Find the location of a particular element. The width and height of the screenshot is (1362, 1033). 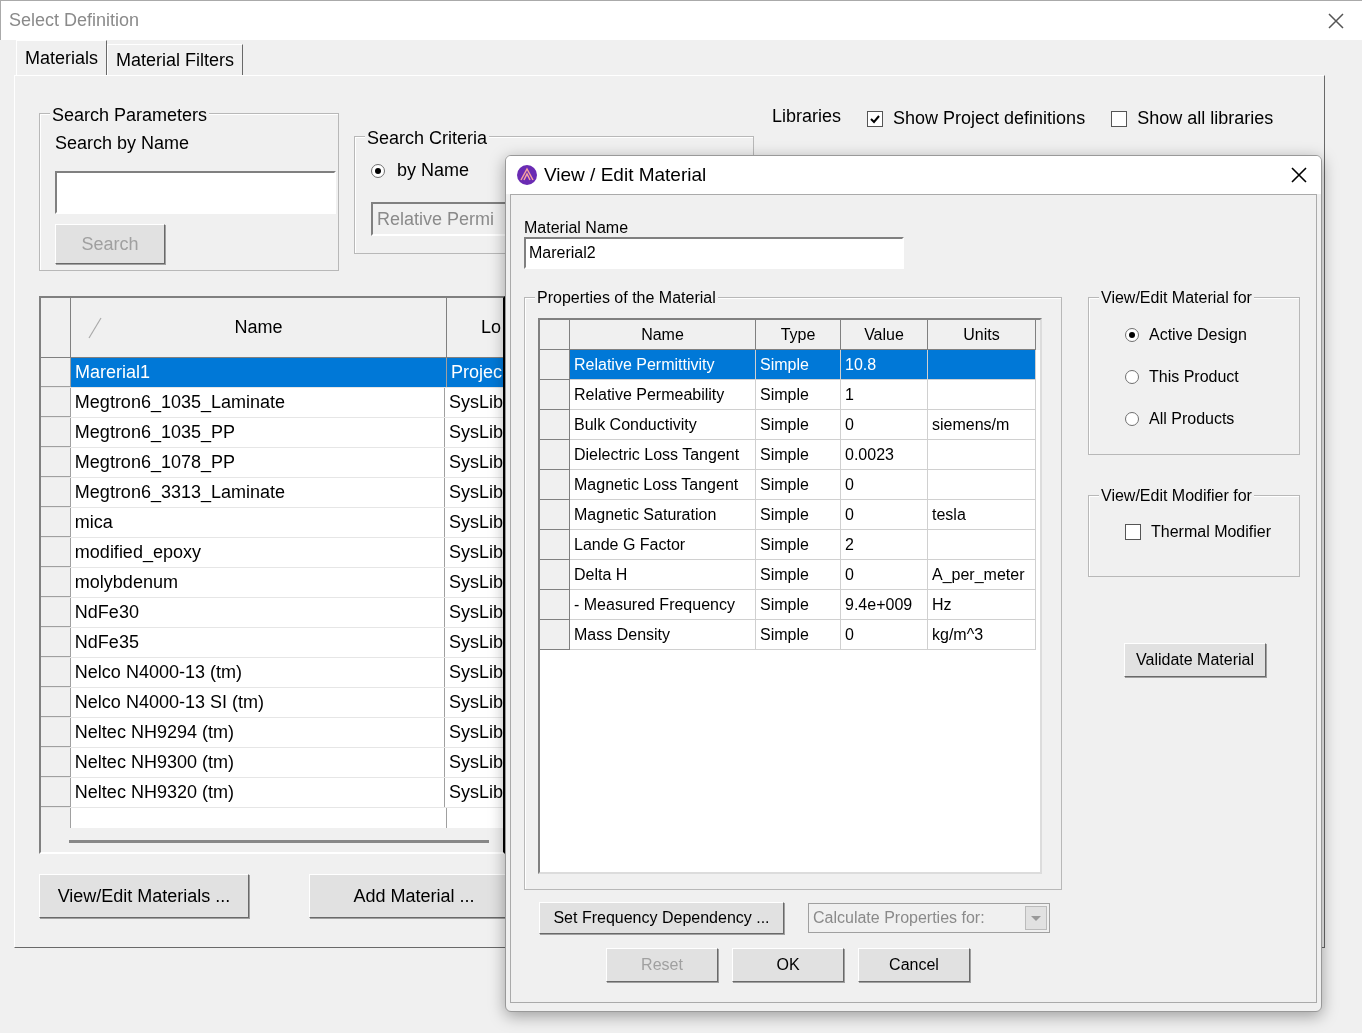

table-cell: kg/m^3 is located at coordinates (982, 635).